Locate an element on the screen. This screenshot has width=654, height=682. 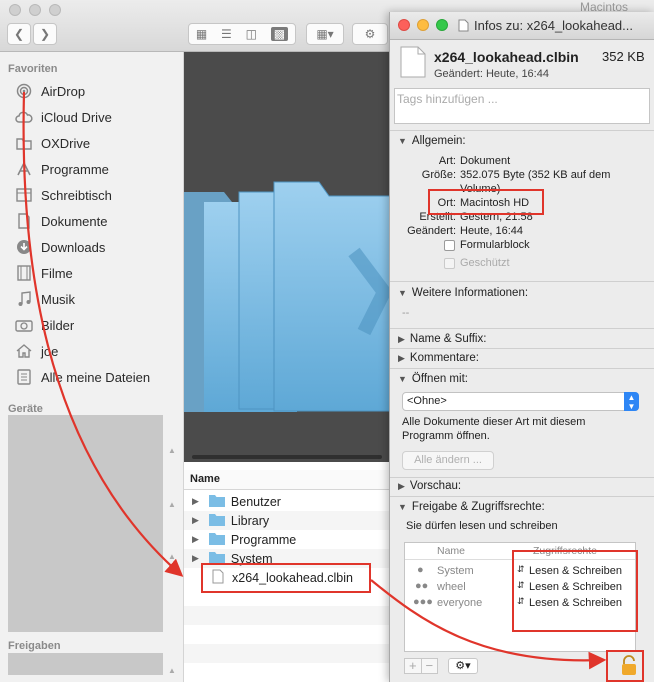
list-item: ▶ Programme is located at coordinates (287, 539).